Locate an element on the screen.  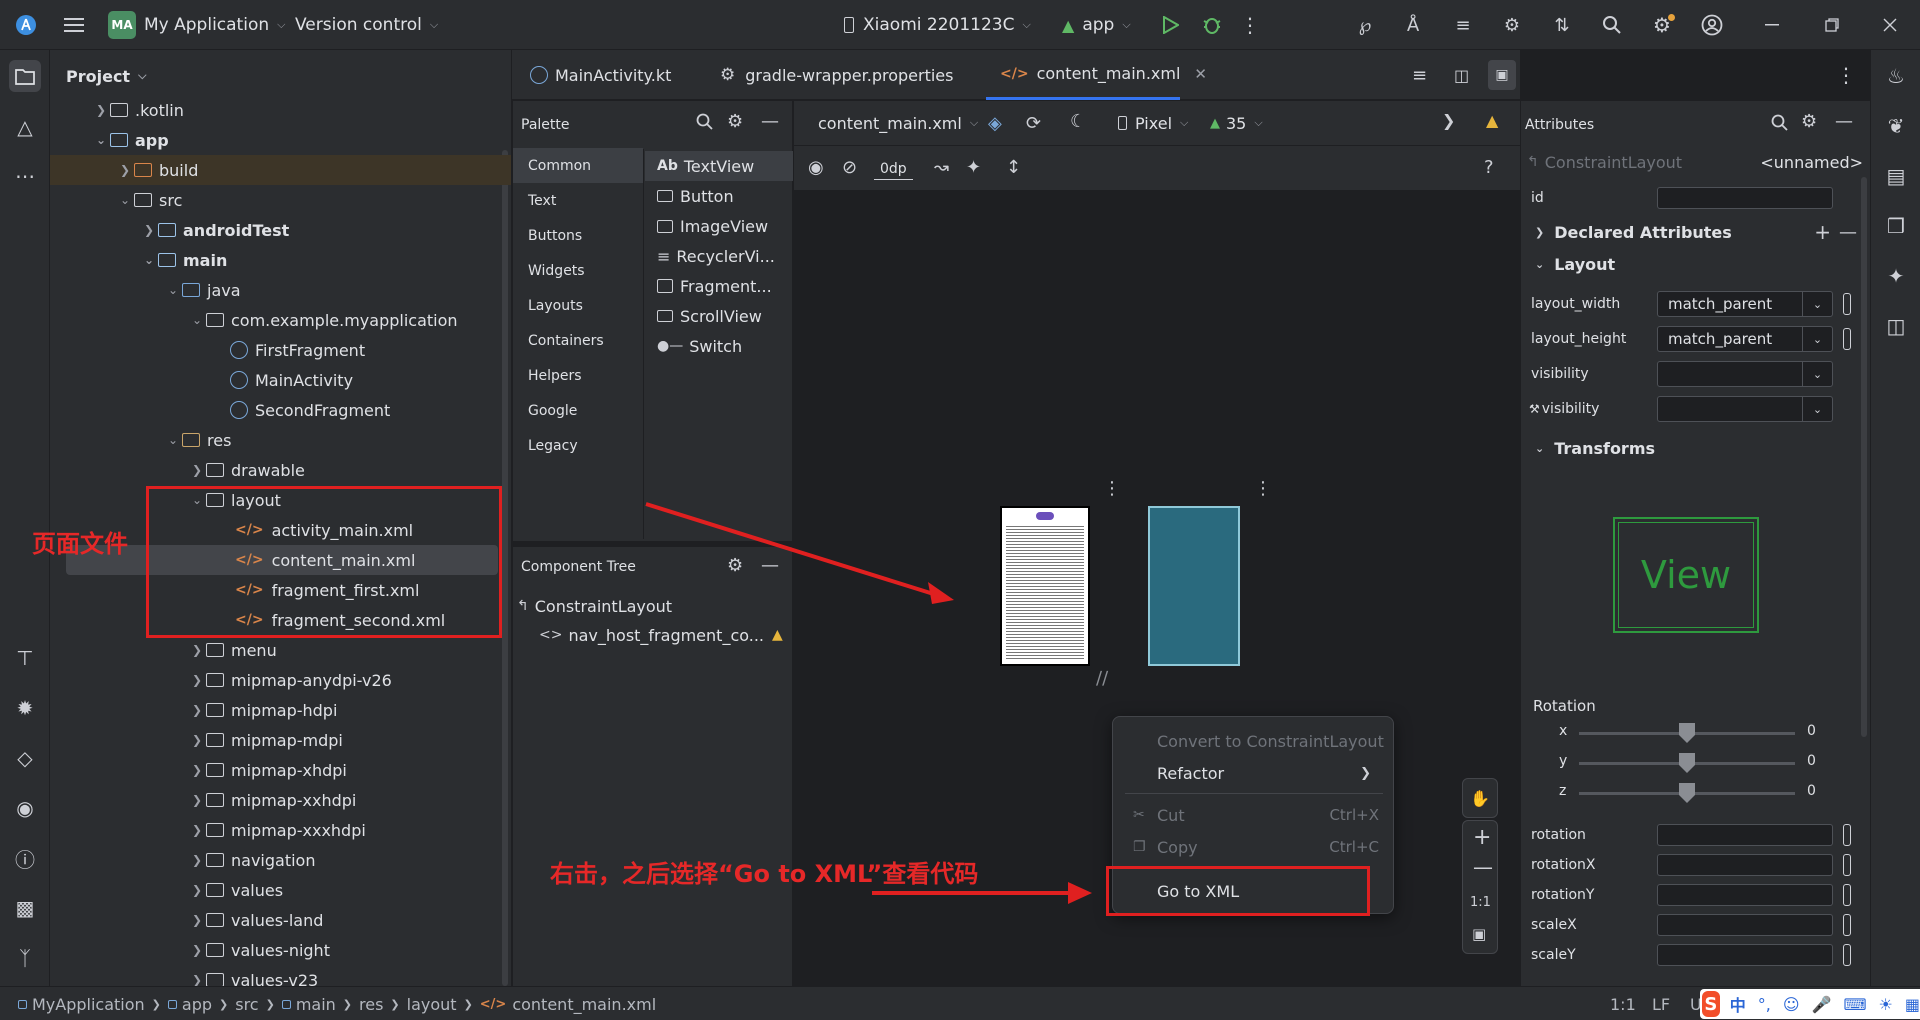
more-actions-icon: ⋮ is located at coordinates (1250, 25).